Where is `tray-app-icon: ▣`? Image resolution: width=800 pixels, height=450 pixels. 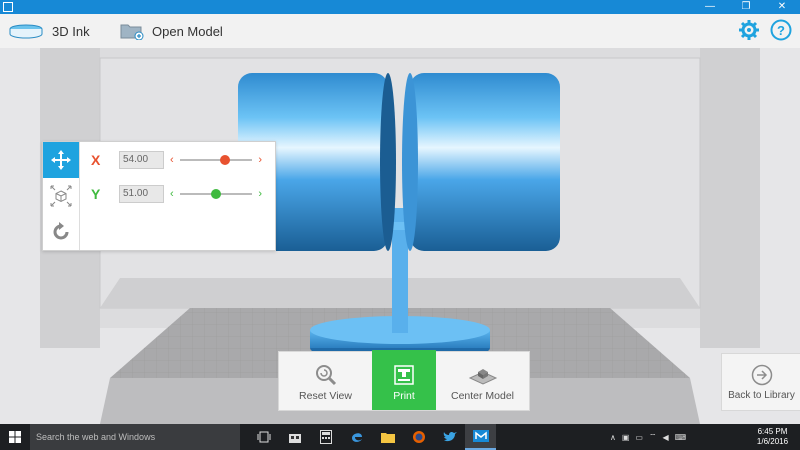 tray-app-icon: ▣ is located at coordinates (626, 437).